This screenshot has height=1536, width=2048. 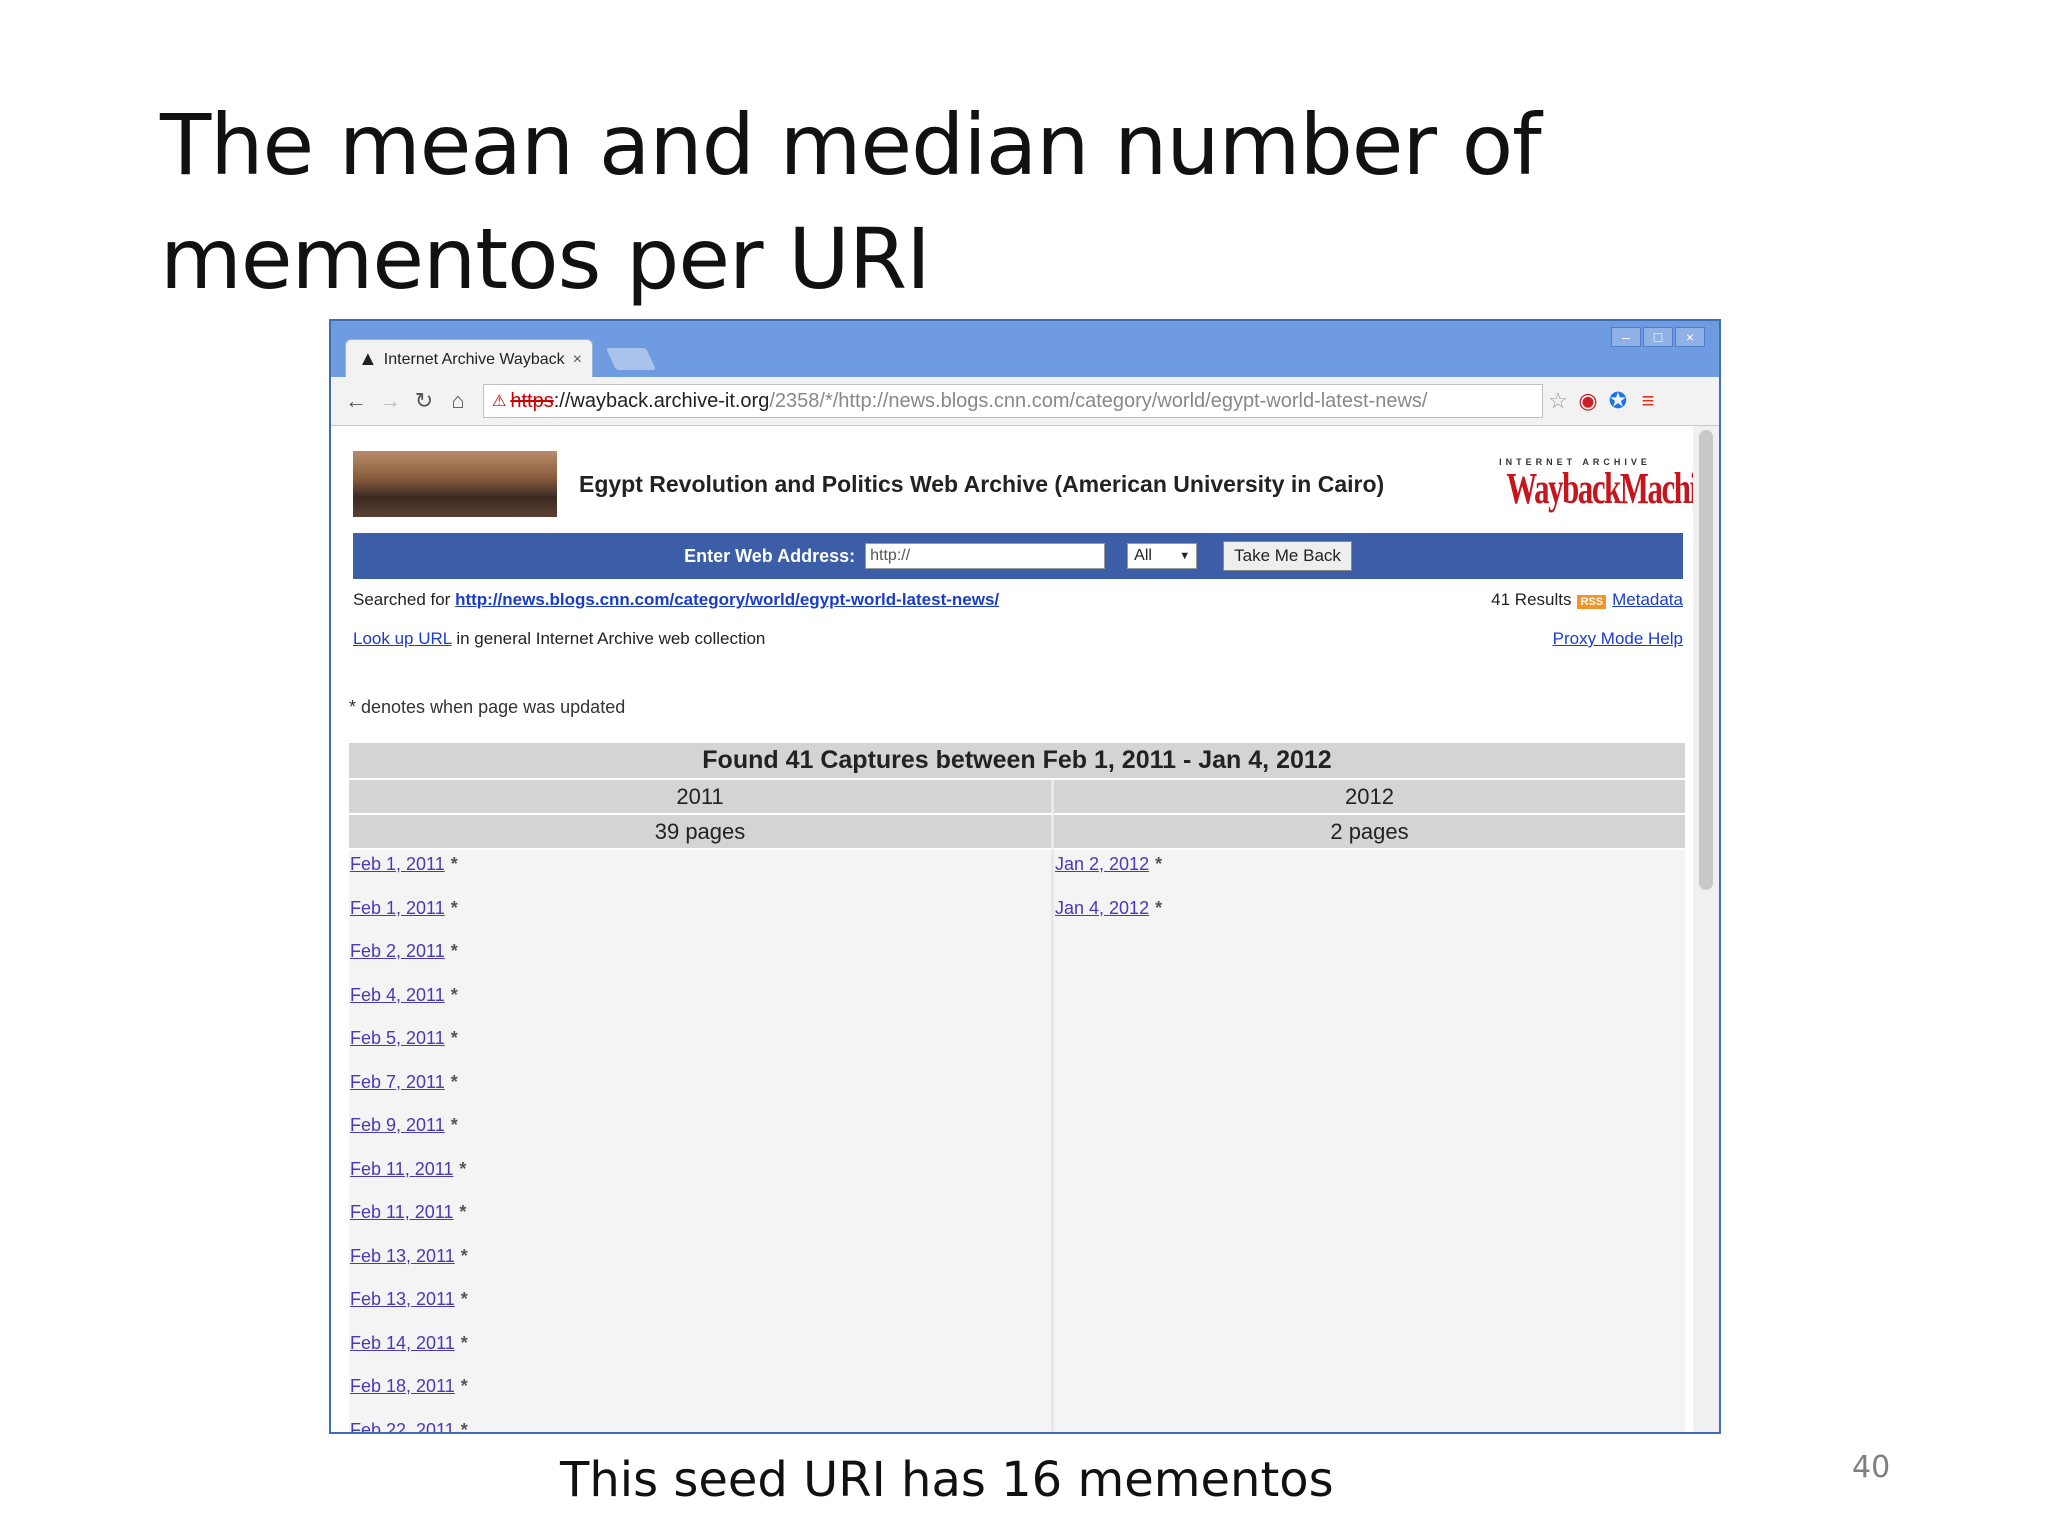 I want to click on capture-date-link: Feb 22, 2011, so click(x=402, y=1426).